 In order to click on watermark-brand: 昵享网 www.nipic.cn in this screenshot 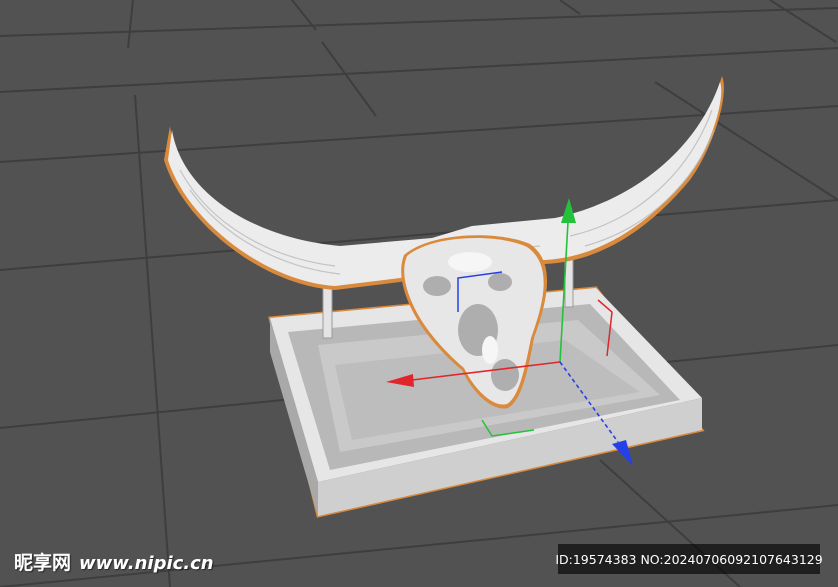, I will do `click(114, 561)`.